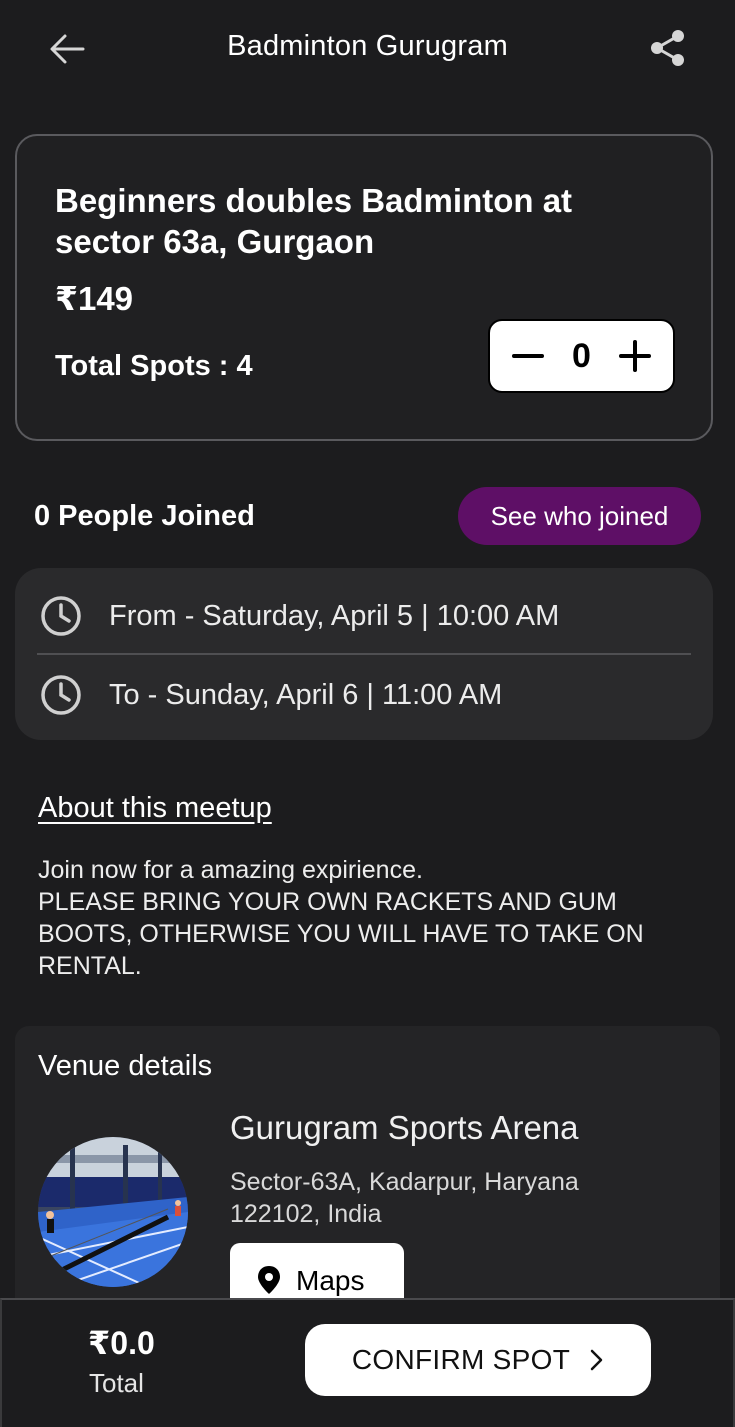  I want to click on people-joined-count: 0 People Joined, so click(144, 516).